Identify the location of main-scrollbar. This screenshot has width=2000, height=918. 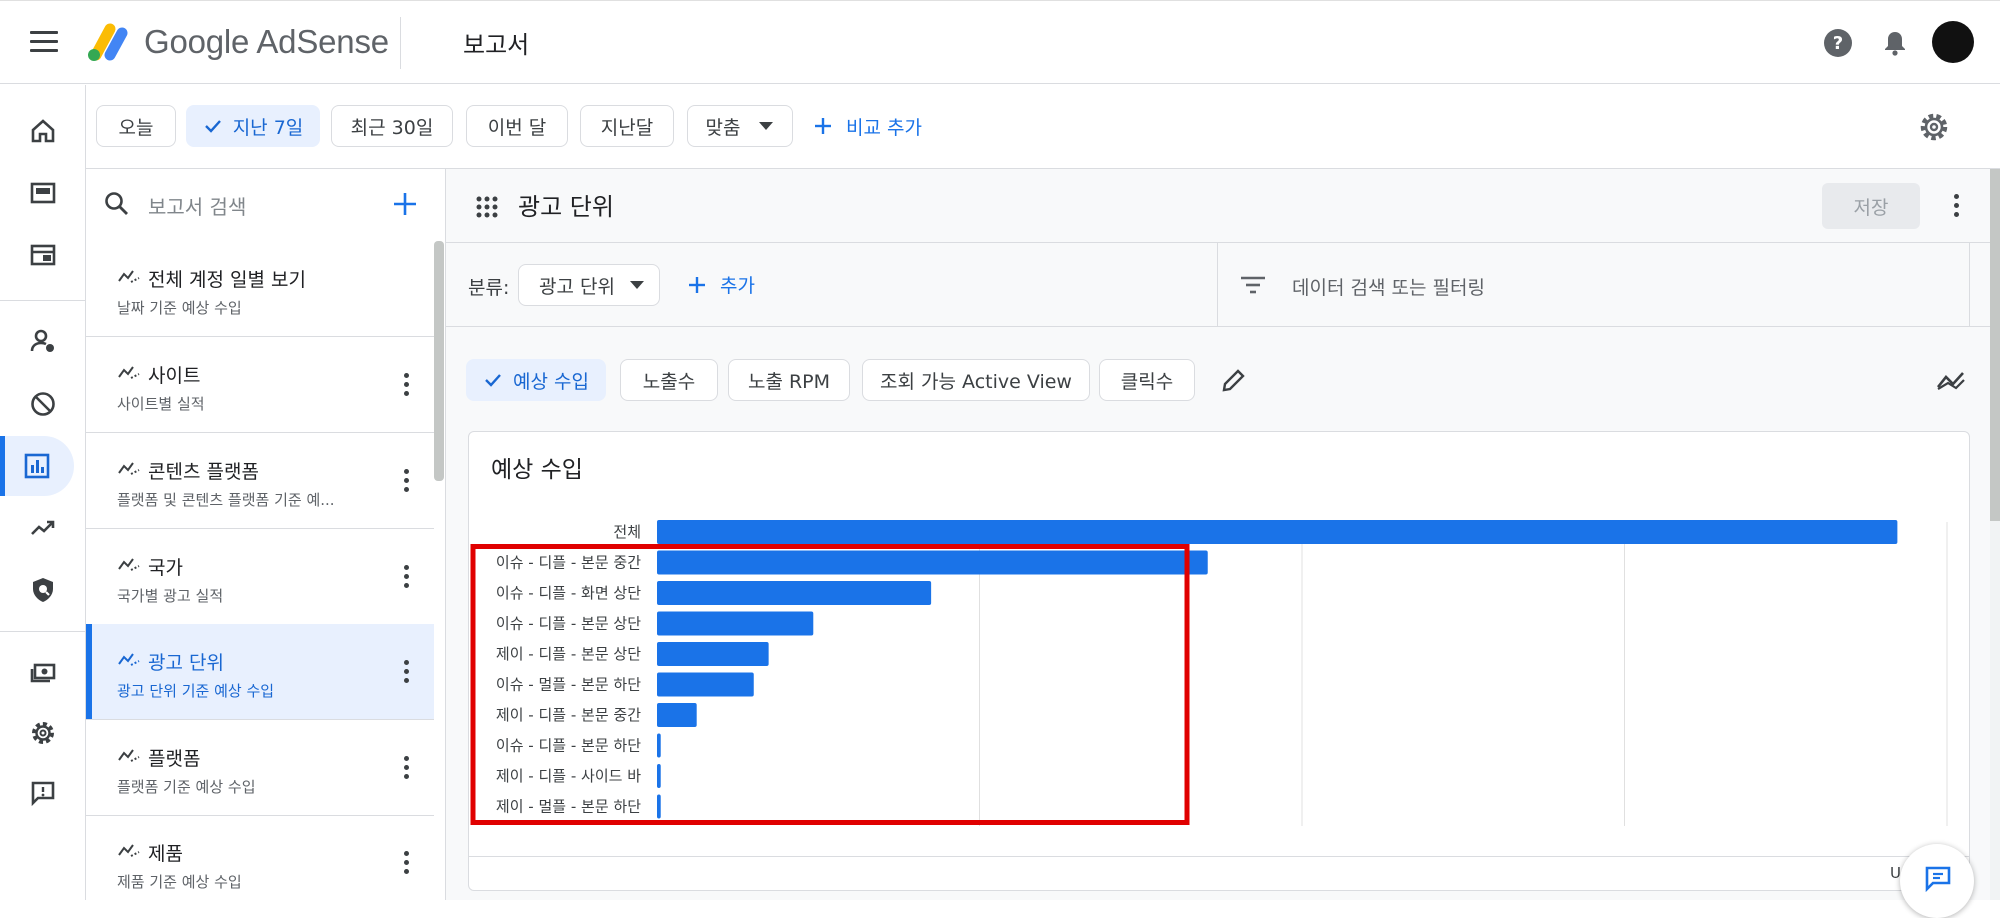
(1995, 534).